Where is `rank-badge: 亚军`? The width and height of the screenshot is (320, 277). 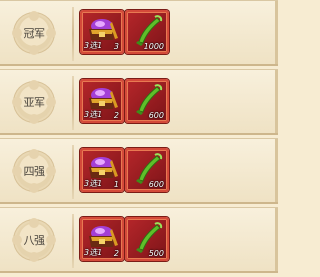 rank-badge: 亚军 is located at coordinates (34, 102).